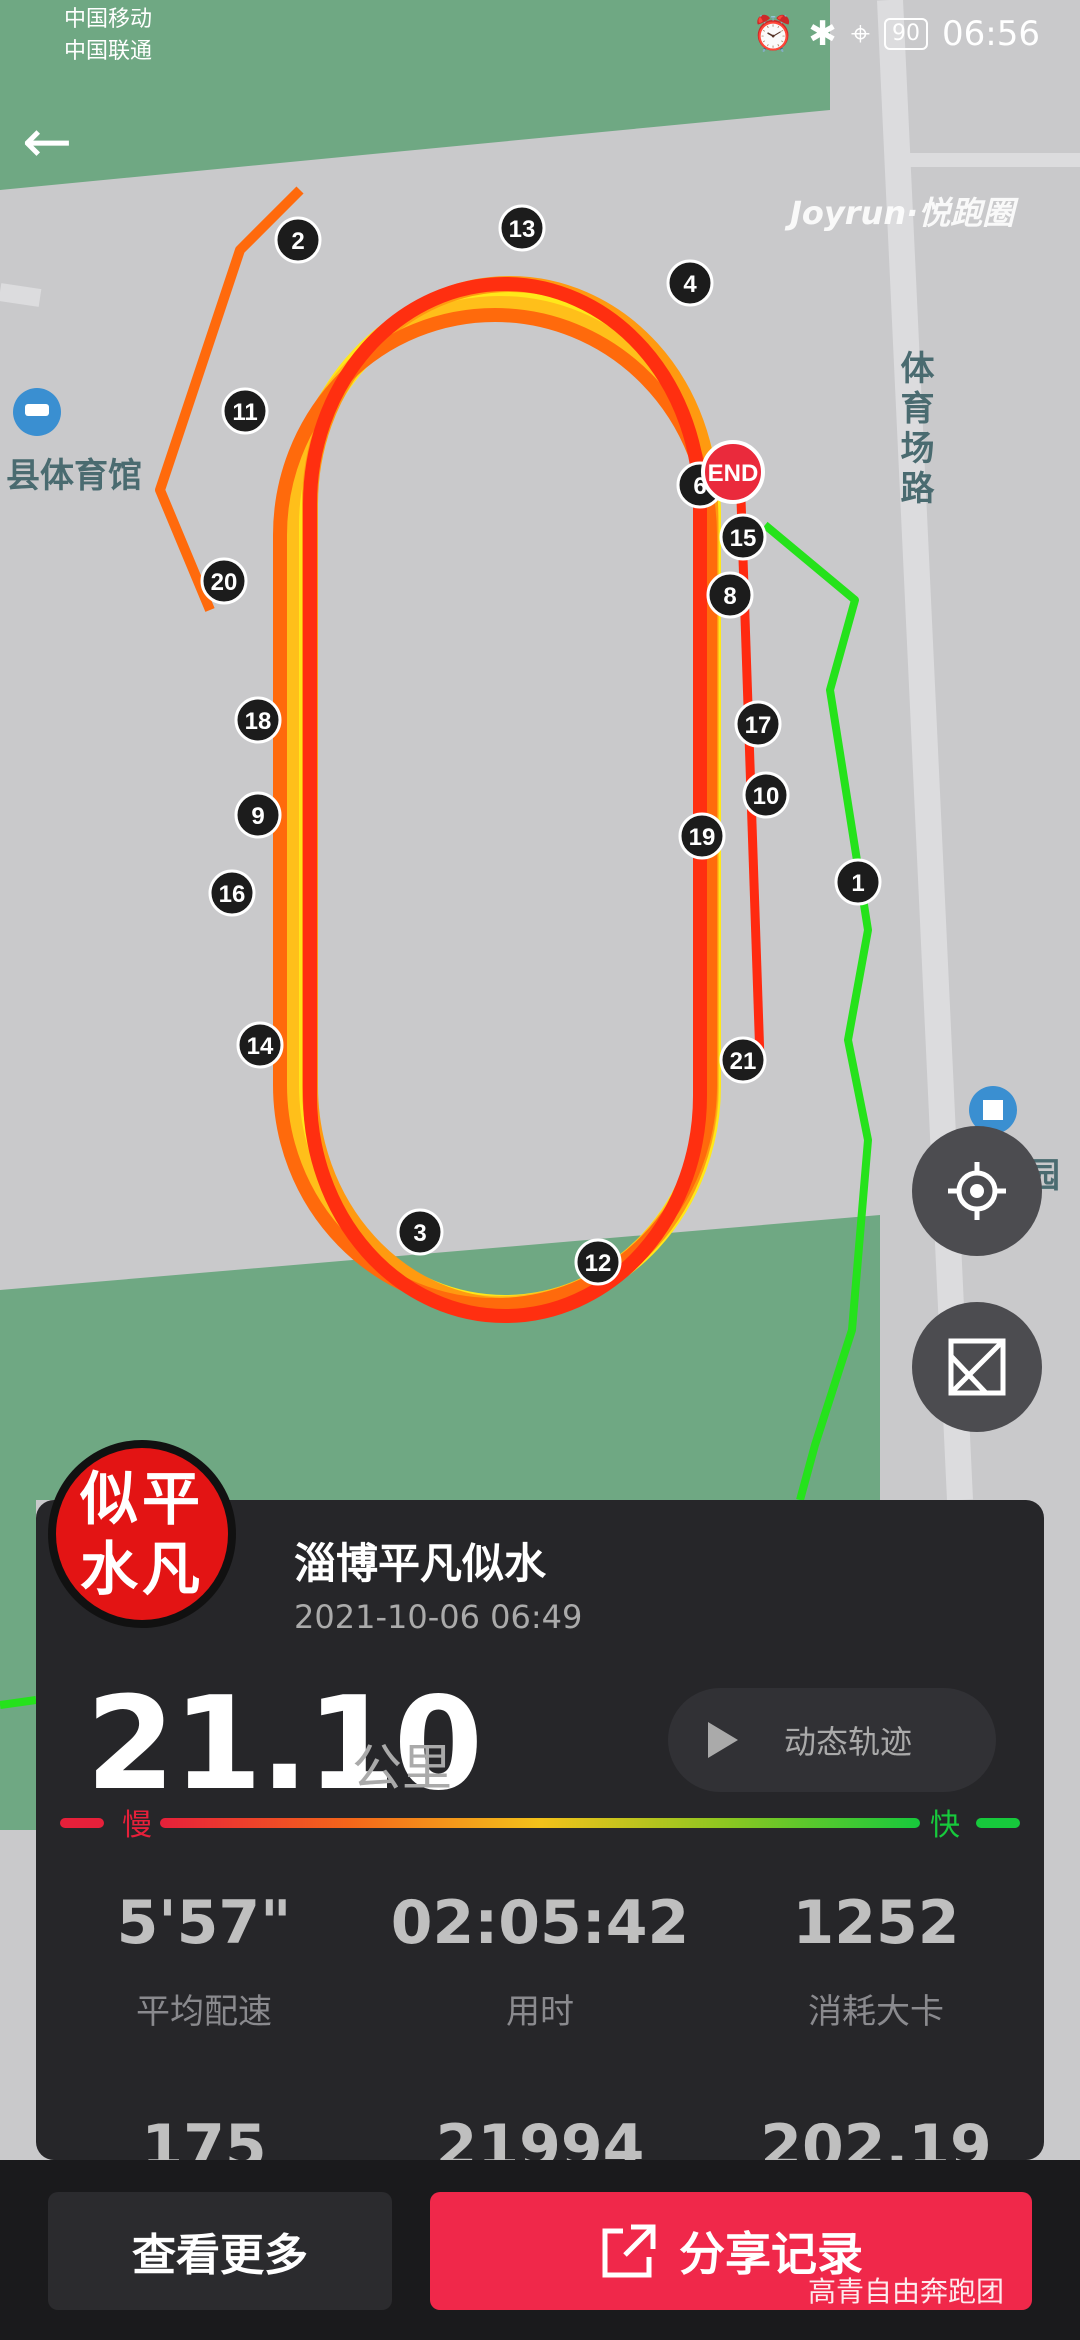 The height and width of the screenshot is (2340, 1080). Describe the element at coordinates (232, 894) in the screenshot. I see `km-marker-label: 16` at that location.